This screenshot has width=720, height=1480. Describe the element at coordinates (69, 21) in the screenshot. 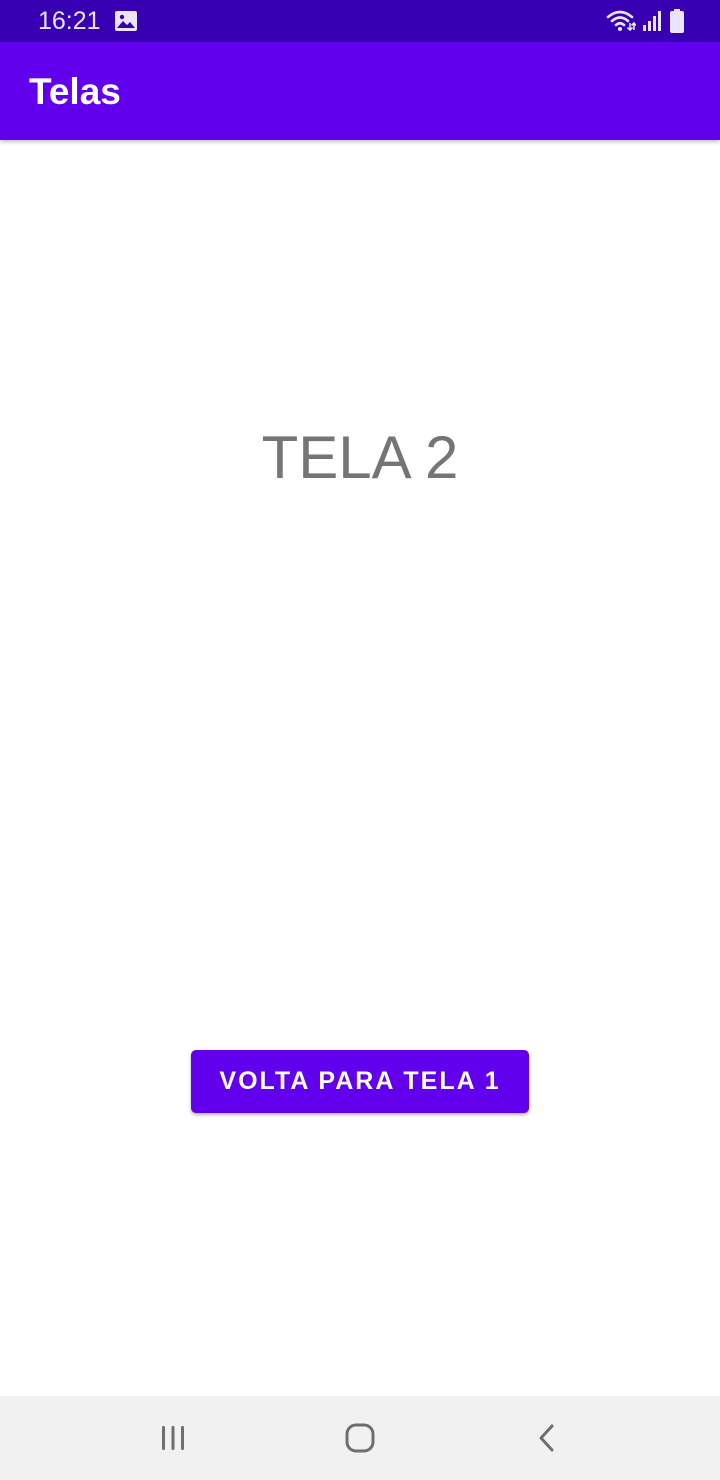

I see `status-time: 16:21` at that location.